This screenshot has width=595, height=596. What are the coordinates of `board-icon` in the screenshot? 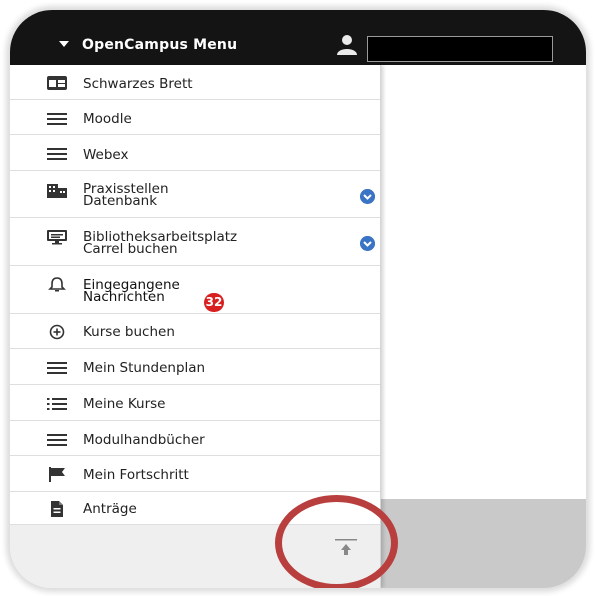 It's located at (57, 83).